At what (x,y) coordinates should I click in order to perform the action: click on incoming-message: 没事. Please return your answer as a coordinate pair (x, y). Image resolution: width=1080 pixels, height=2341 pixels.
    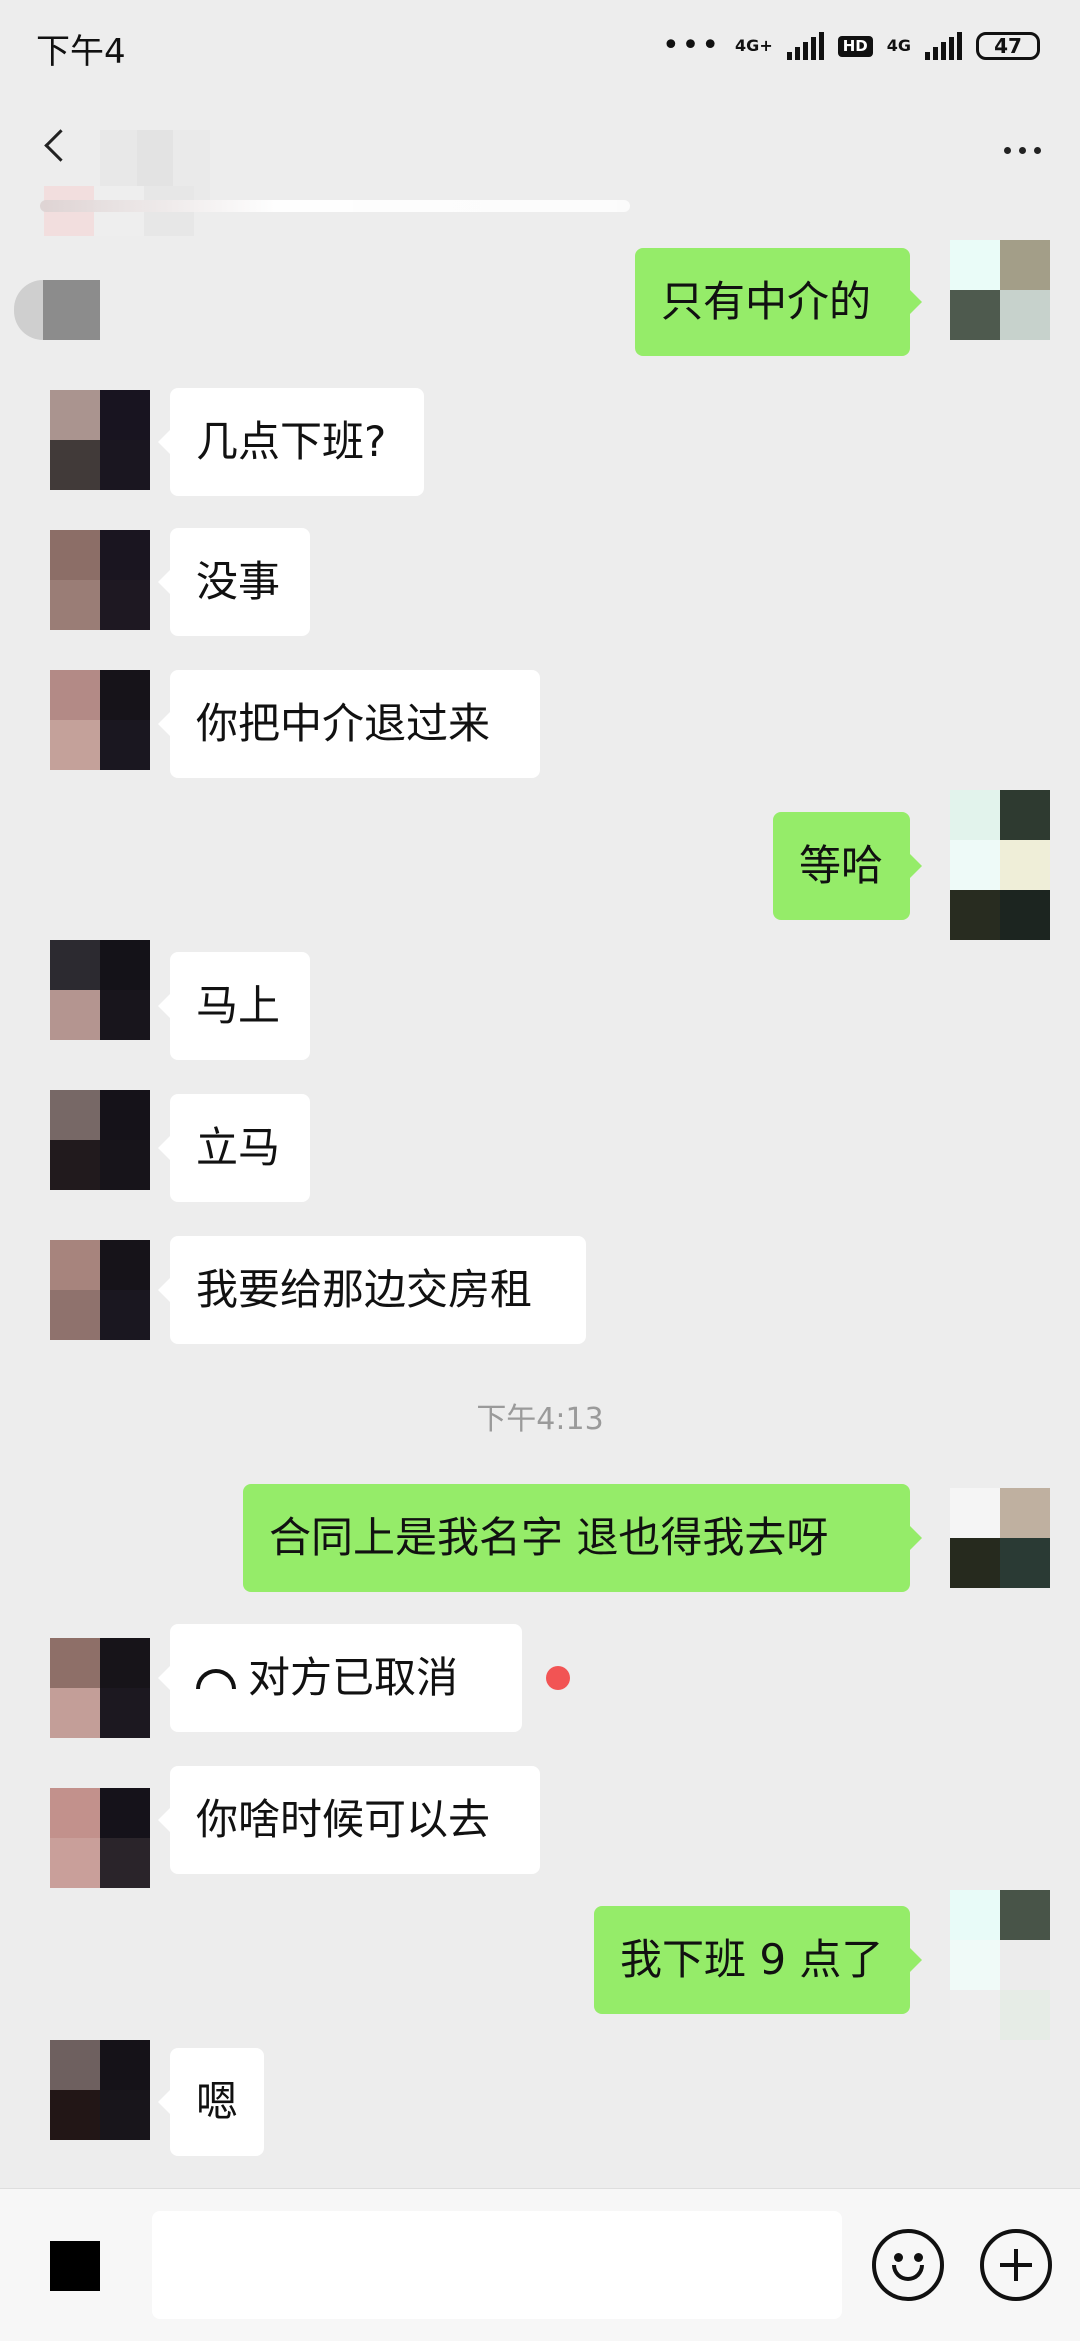
    Looking at the image, I should click on (234, 582).